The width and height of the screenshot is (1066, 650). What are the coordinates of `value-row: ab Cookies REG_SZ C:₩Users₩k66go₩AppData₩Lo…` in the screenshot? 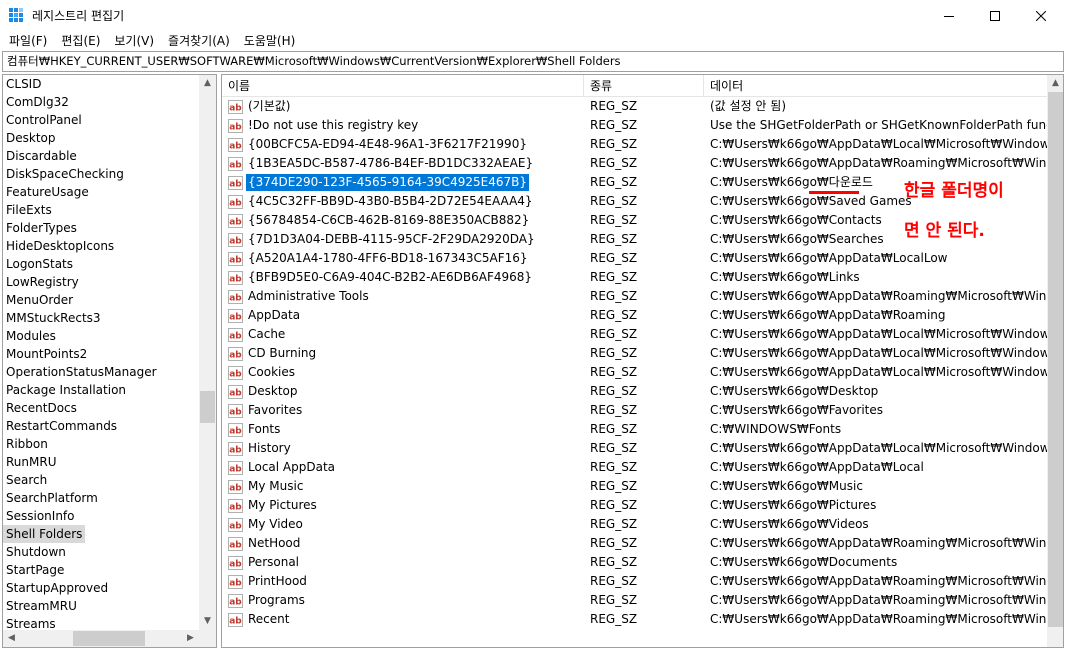 It's located at (636, 372).